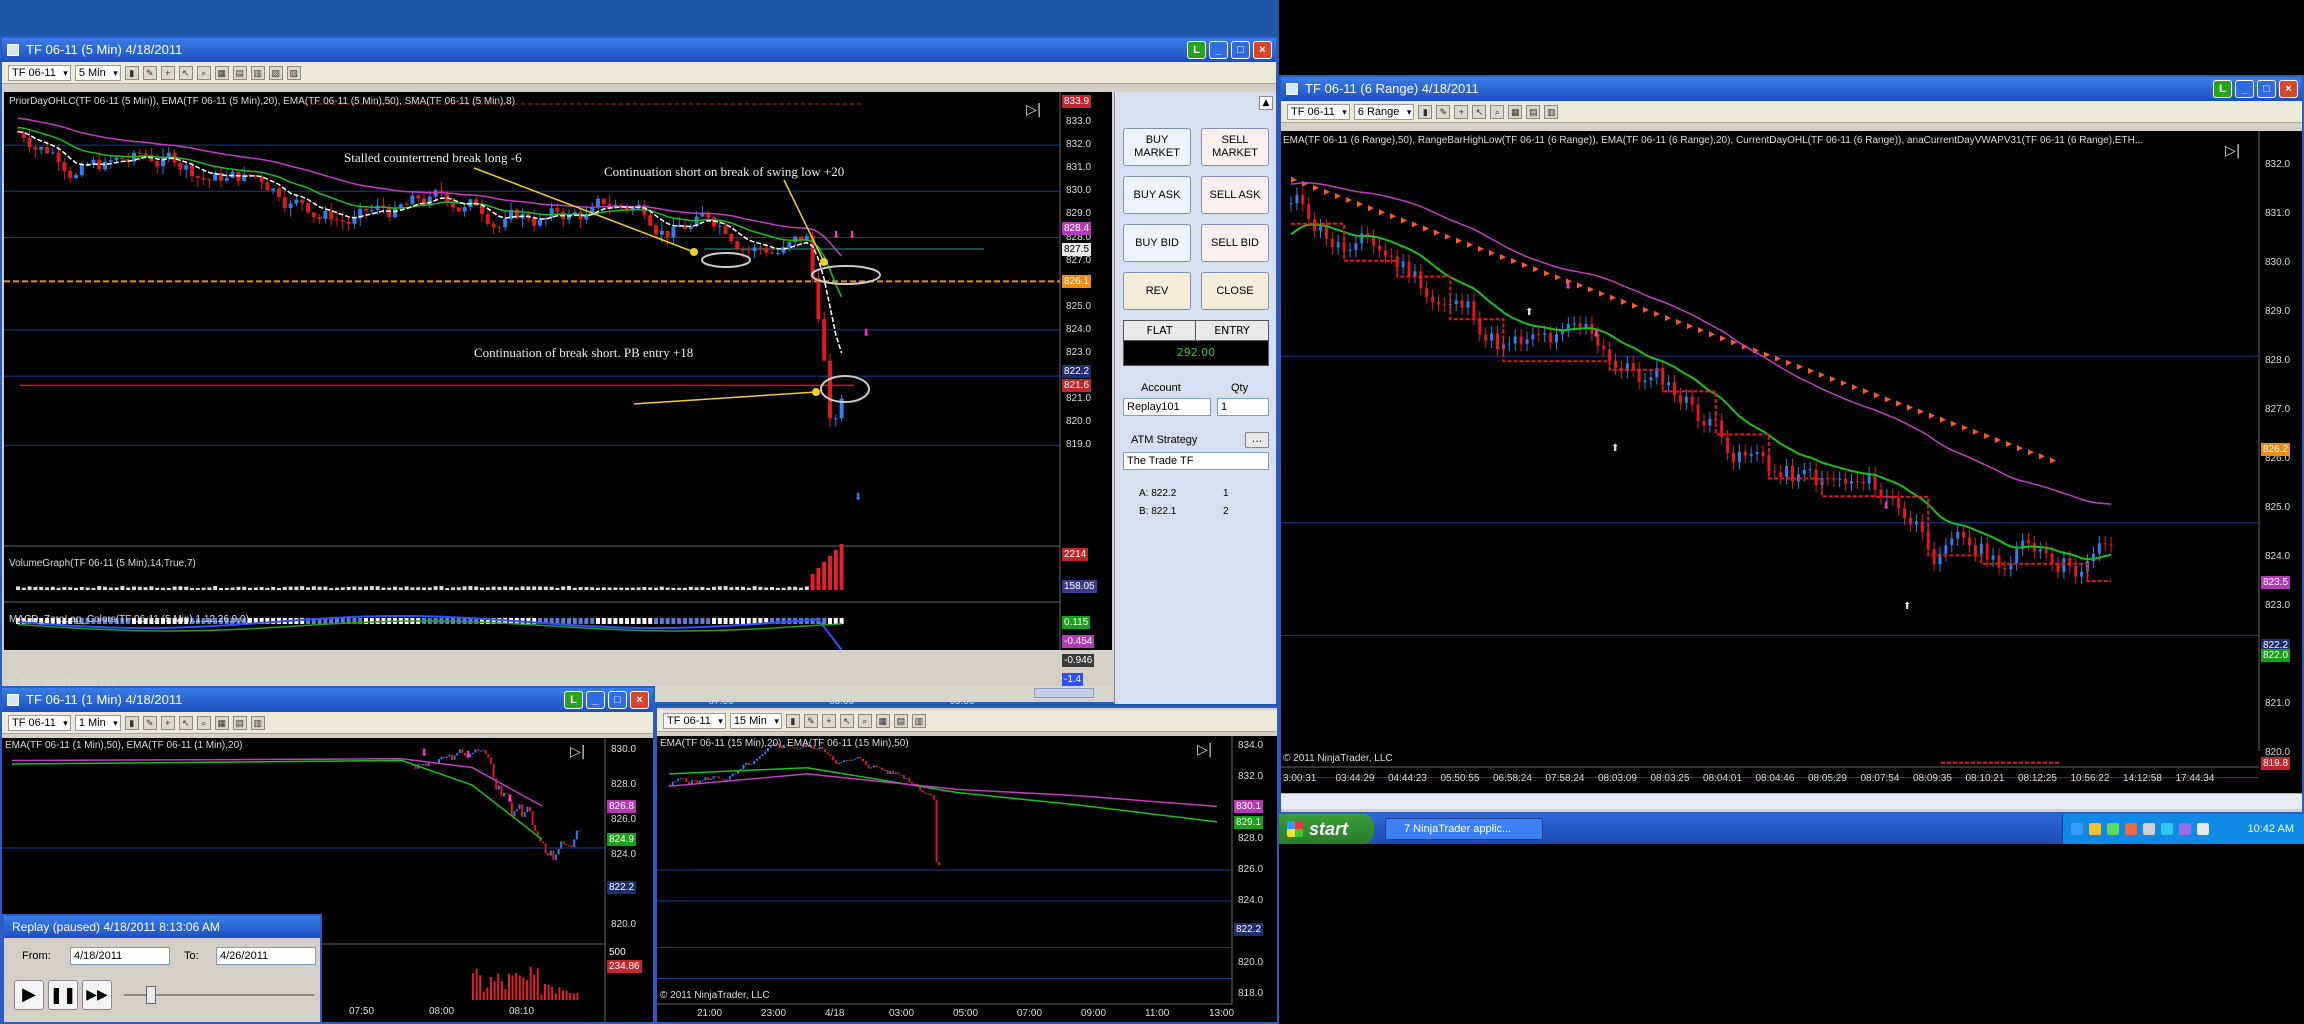 This screenshot has width=2304, height=1024. What do you see at coordinates (1235, 195) in the screenshot?
I see `sell-ask-button: SELL ASK` at bounding box center [1235, 195].